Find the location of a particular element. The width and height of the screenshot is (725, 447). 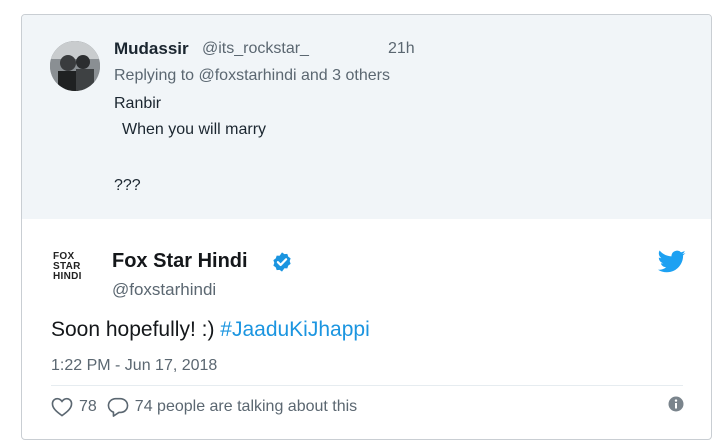

reply-text-line: Ranbir is located at coordinates (138, 103).